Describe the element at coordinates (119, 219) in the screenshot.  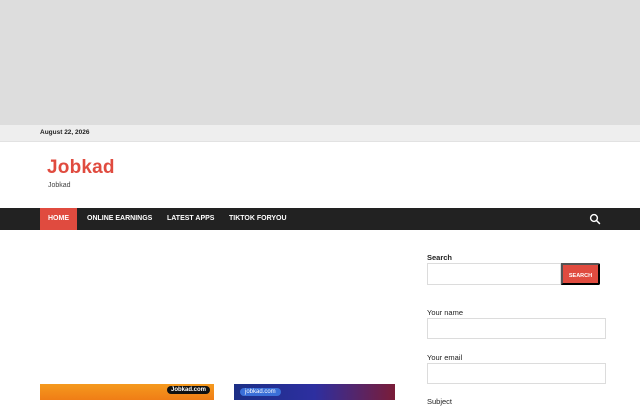
I see `nav-item-online-earnings: ONLINE EARNINGS` at that location.